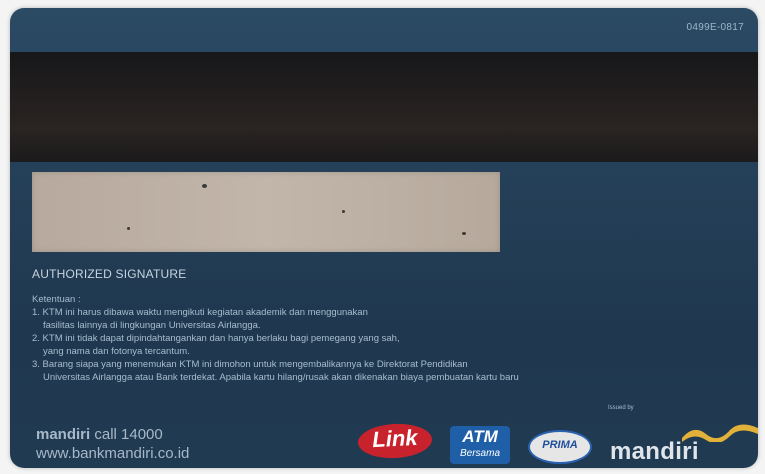  Describe the element at coordinates (63, 434) in the screenshot. I see `contact-brand: mandiri` at that location.